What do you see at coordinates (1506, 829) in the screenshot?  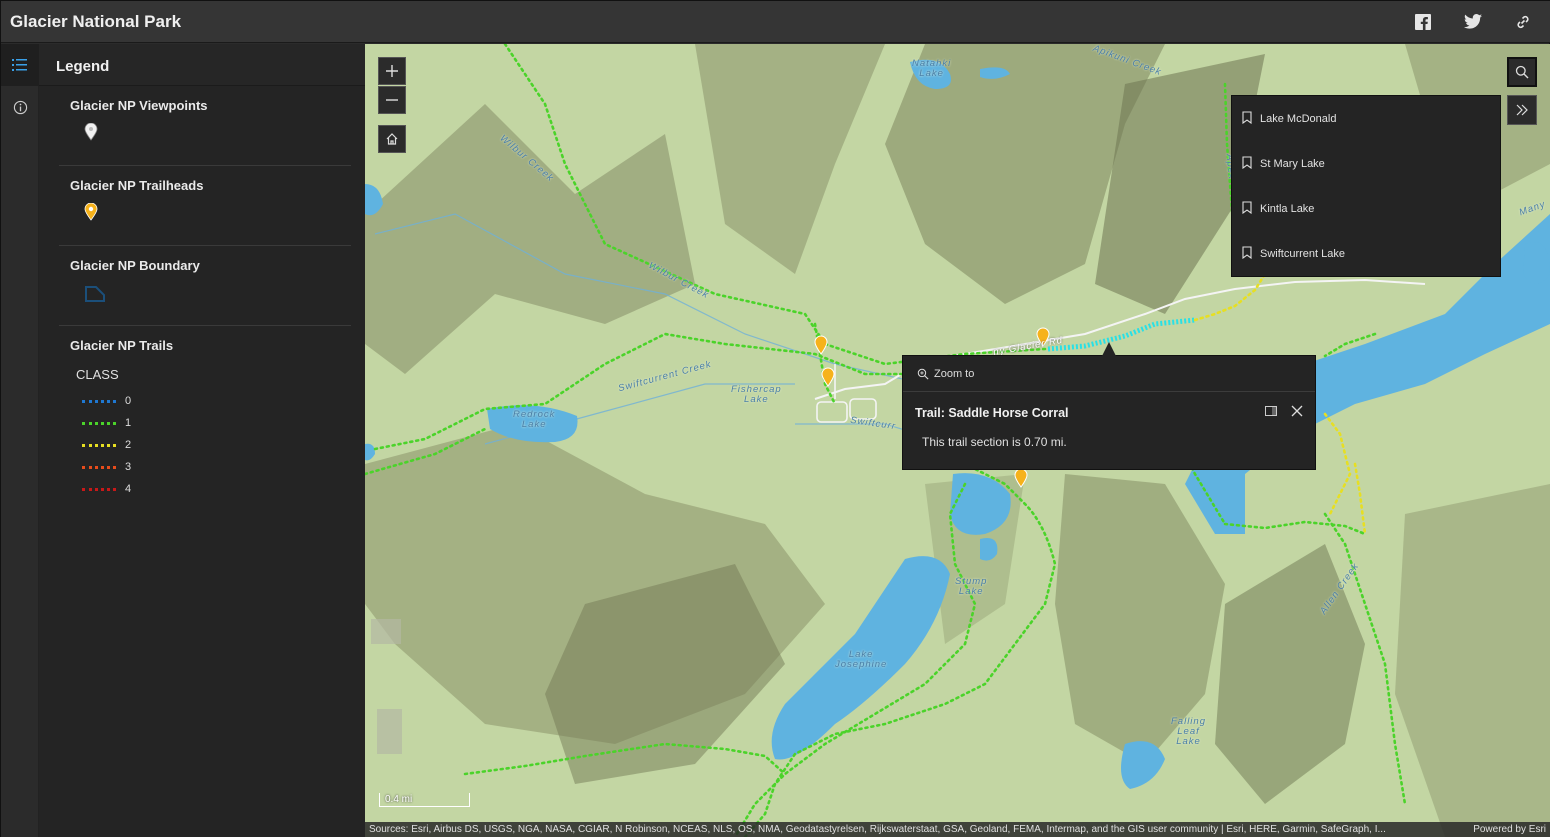 I see `powered-by-esri: Powered by Esri` at bounding box center [1506, 829].